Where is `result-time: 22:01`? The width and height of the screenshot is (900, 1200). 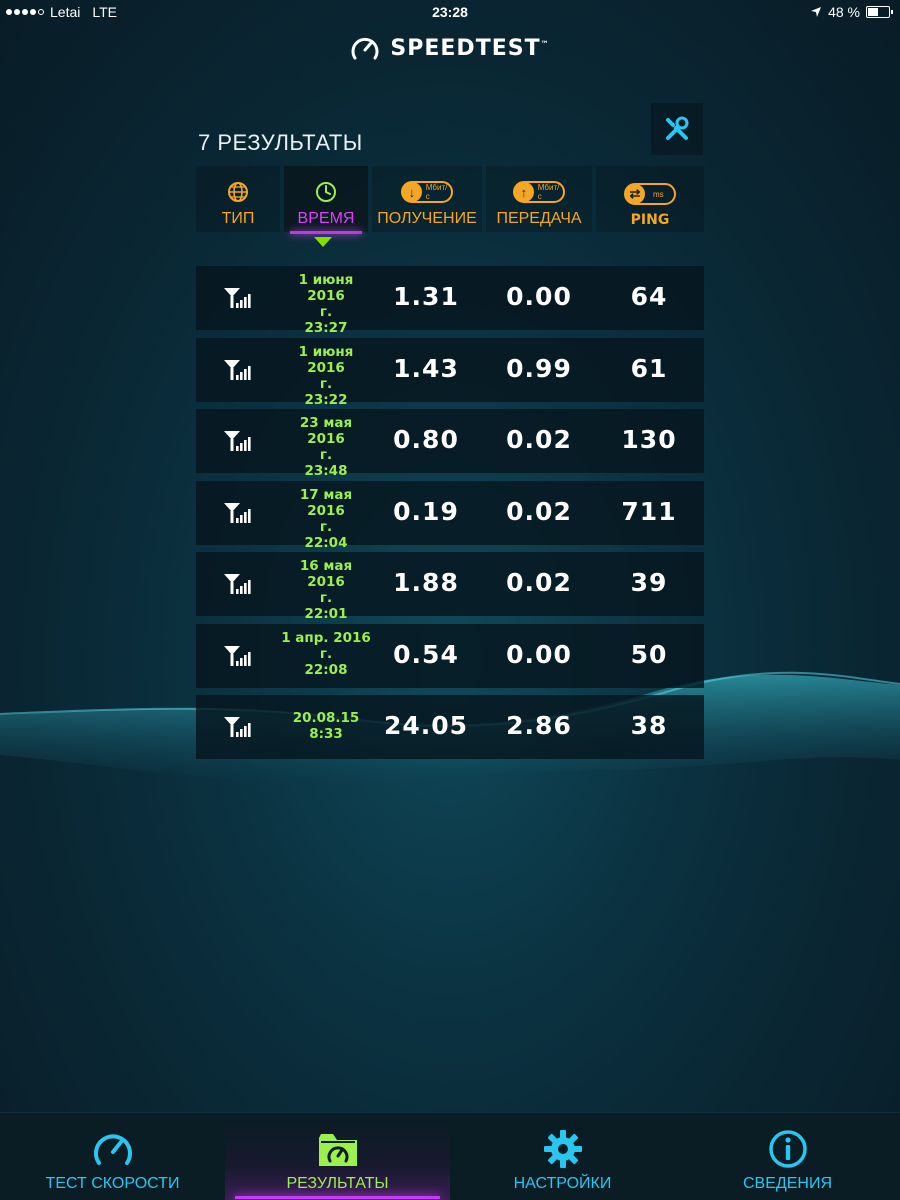
result-time: 22:01 is located at coordinates (326, 614).